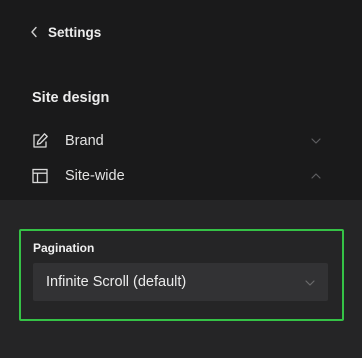 Image resolution: width=362 pixels, height=358 pixels. What do you see at coordinates (180, 176) in the screenshot?
I see `nav-item-site-wide: Site-wide` at bounding box center [180, 176].